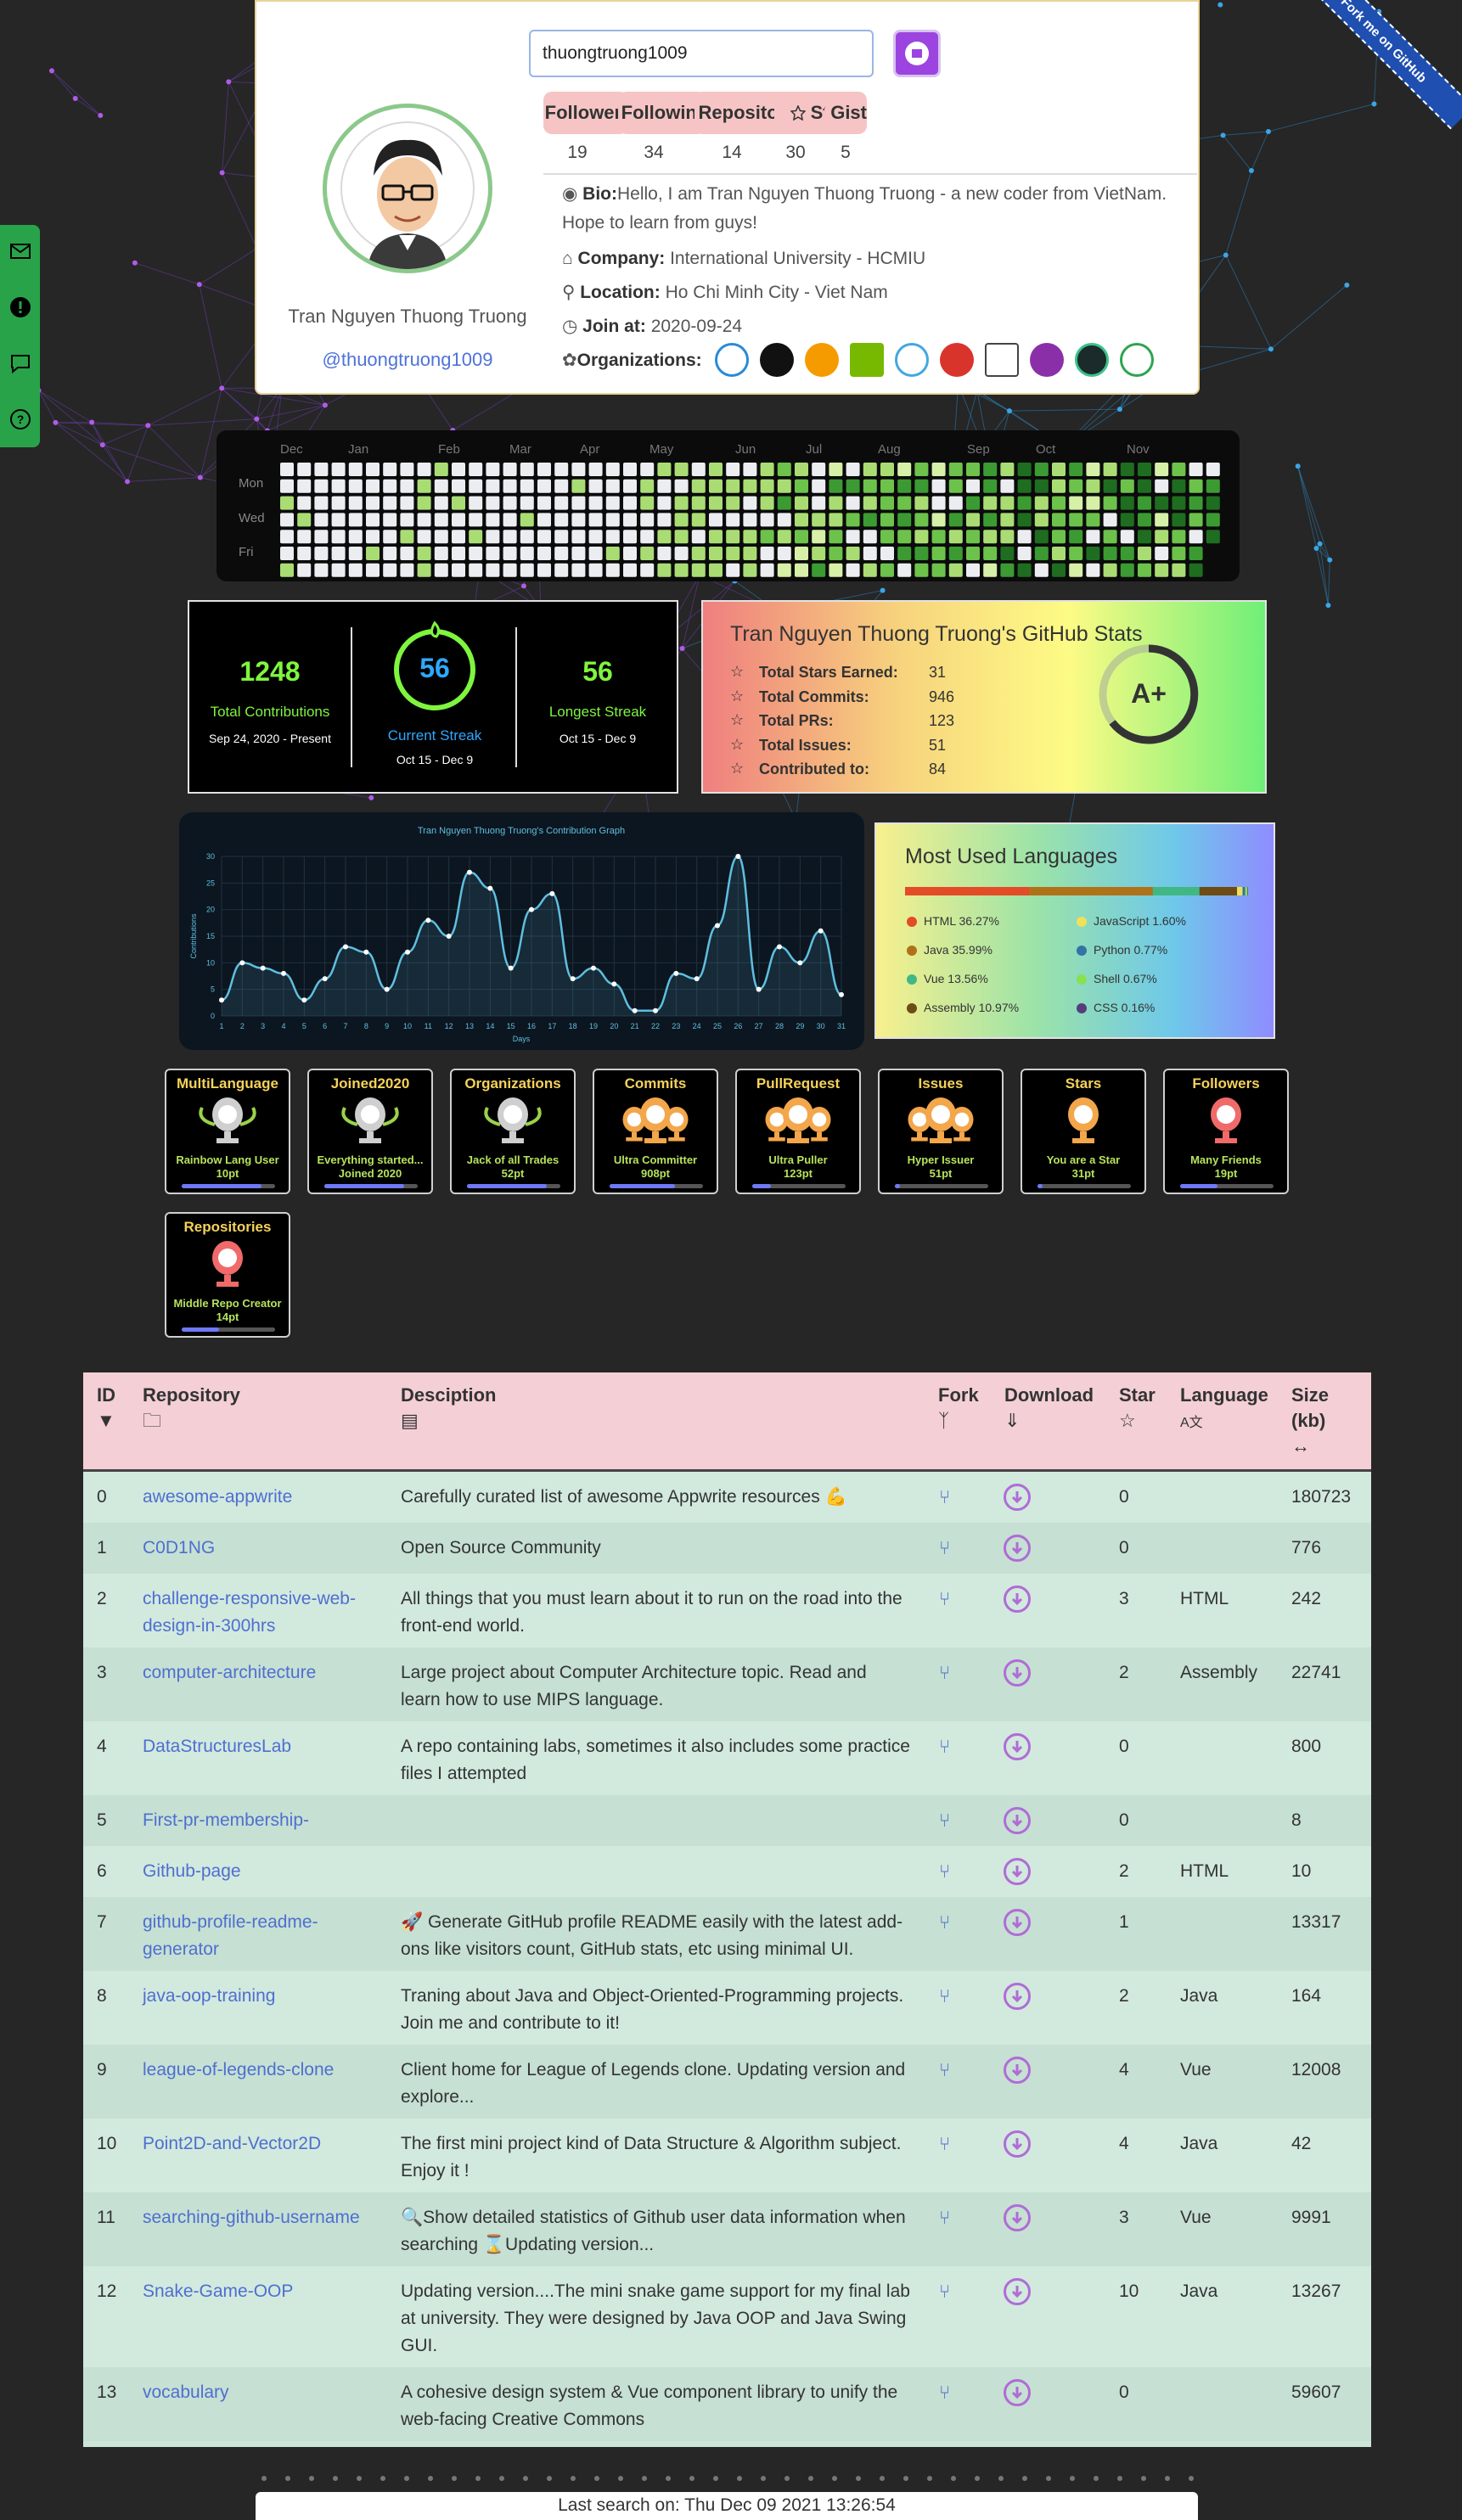  Describe the element at coordinates (257, 2392) in the screenshot. I see `repo-link: vocabulary` at that location.